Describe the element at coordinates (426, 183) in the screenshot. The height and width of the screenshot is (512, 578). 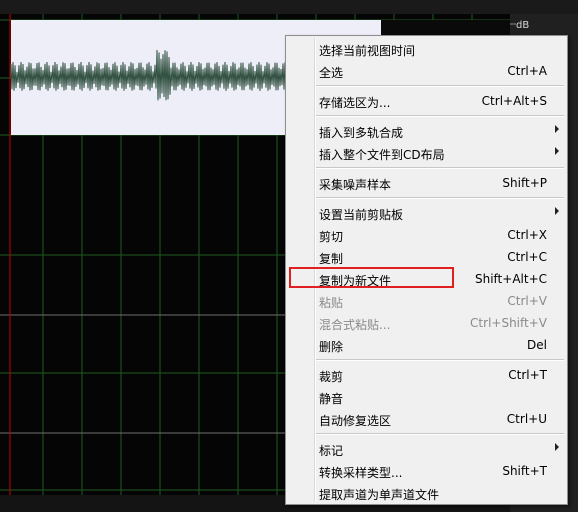
I see `menu-item-capture-noise-print: 采集噪声样本 Shift+P` at that location.